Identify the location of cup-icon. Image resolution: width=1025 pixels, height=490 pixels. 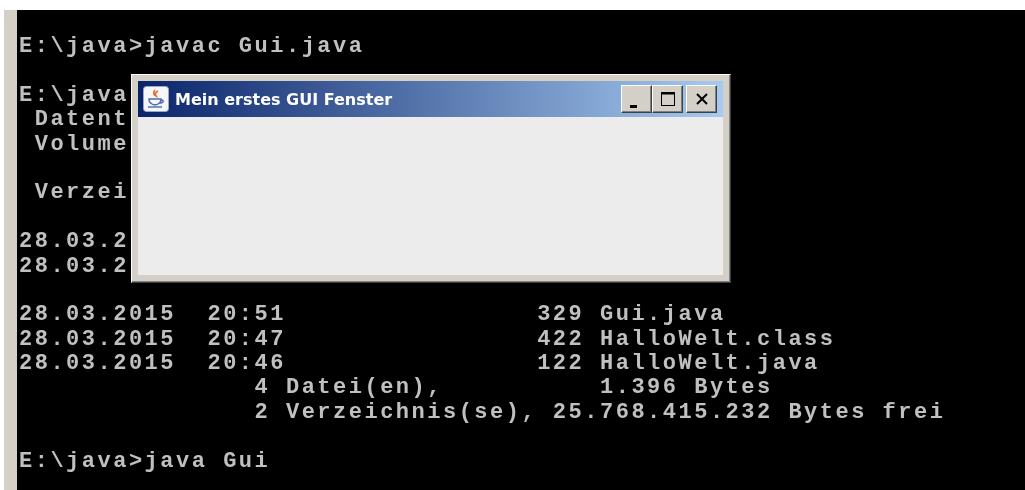
(156, 99).